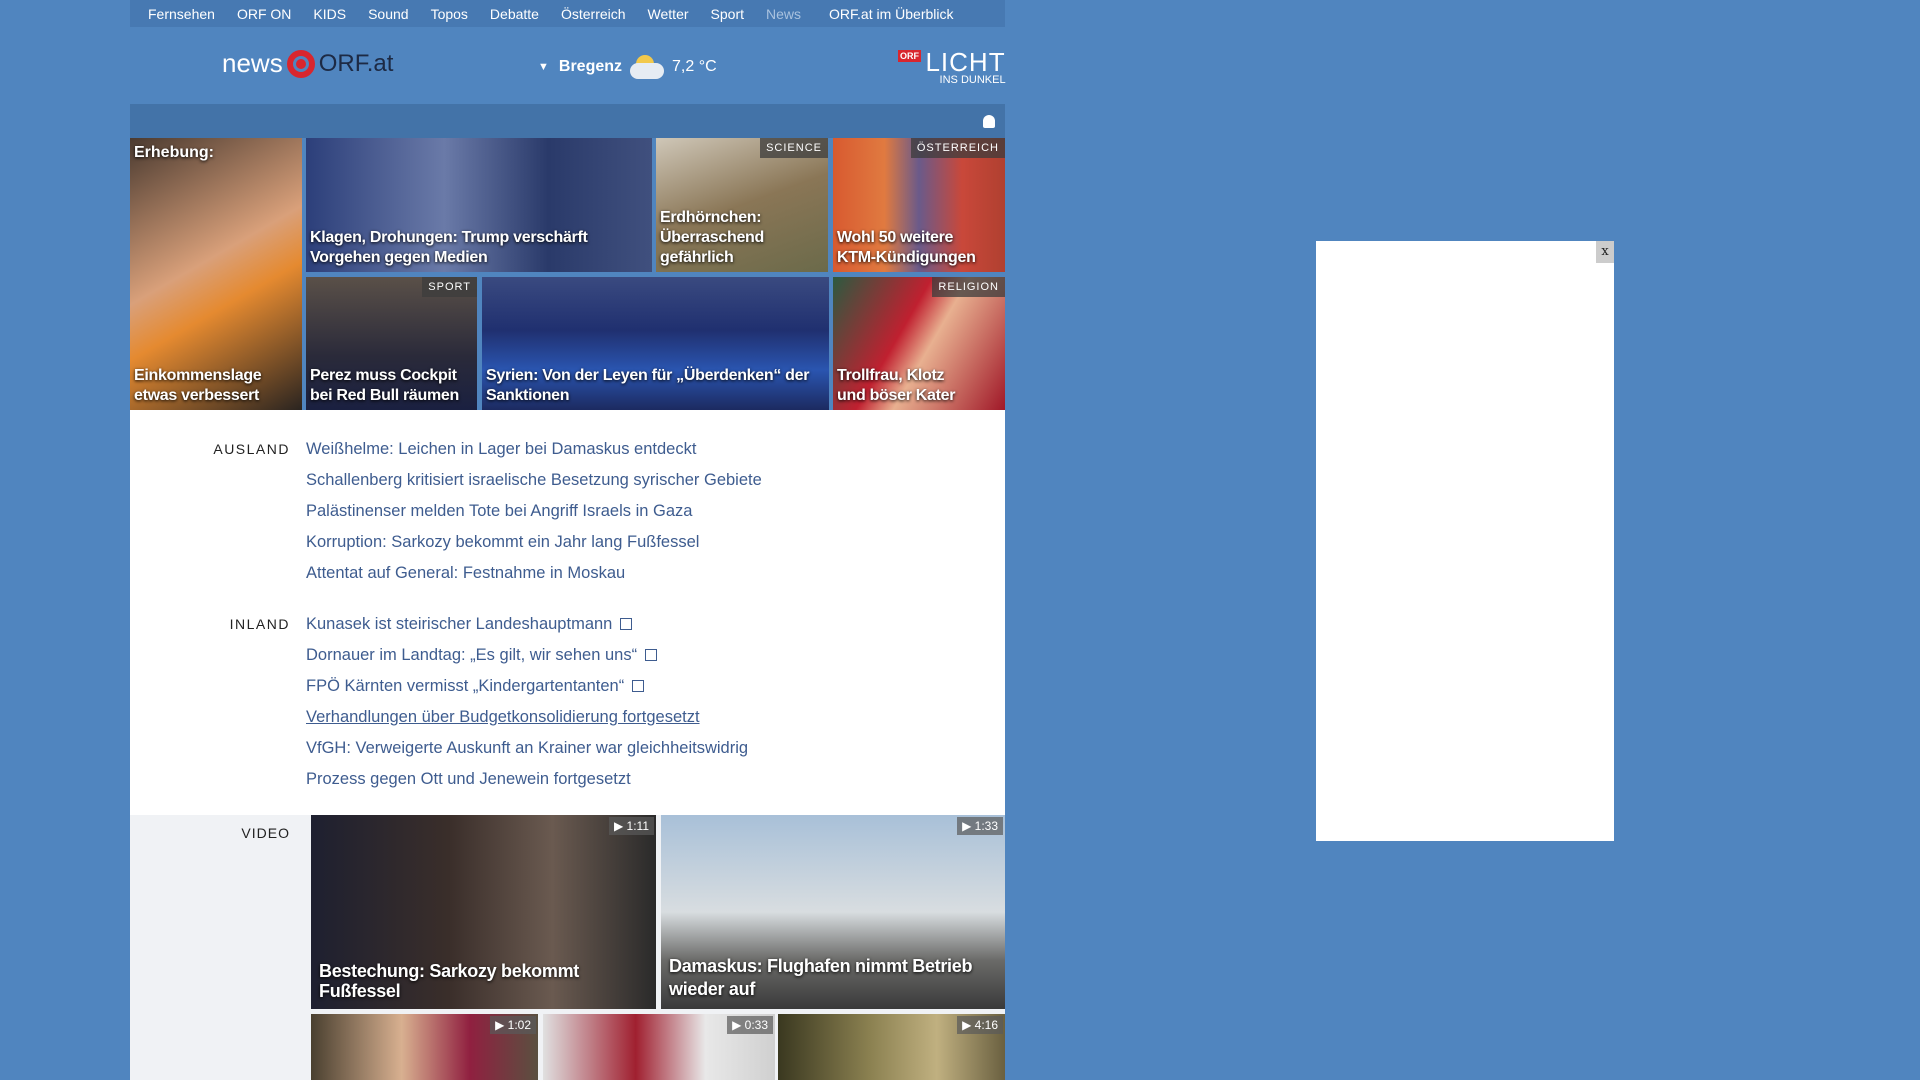 This screenshot has width=1920, height=1080. Describe the element at coordinates (251, 449) in the screenshot. I see `section-label-ausland: AUSLAND` at that location.